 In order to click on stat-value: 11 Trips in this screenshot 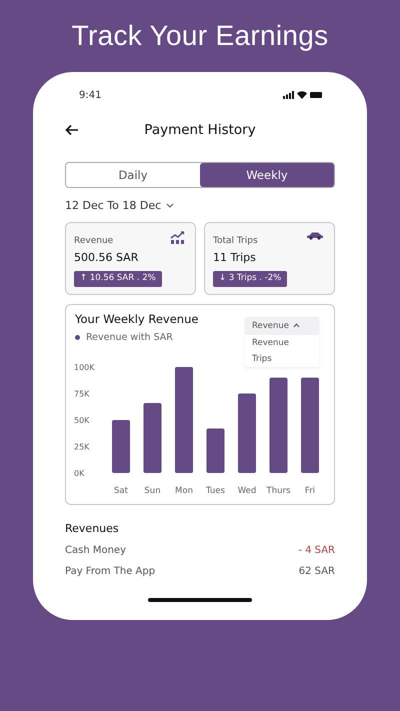, I will do `click(234, 259)`.